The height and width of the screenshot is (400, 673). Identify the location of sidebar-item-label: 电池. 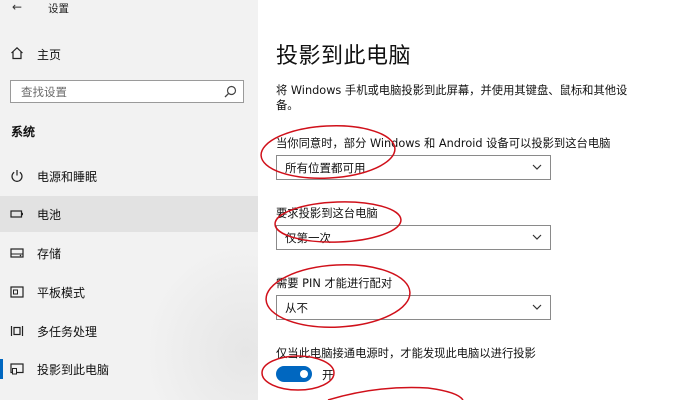
(49, 215).